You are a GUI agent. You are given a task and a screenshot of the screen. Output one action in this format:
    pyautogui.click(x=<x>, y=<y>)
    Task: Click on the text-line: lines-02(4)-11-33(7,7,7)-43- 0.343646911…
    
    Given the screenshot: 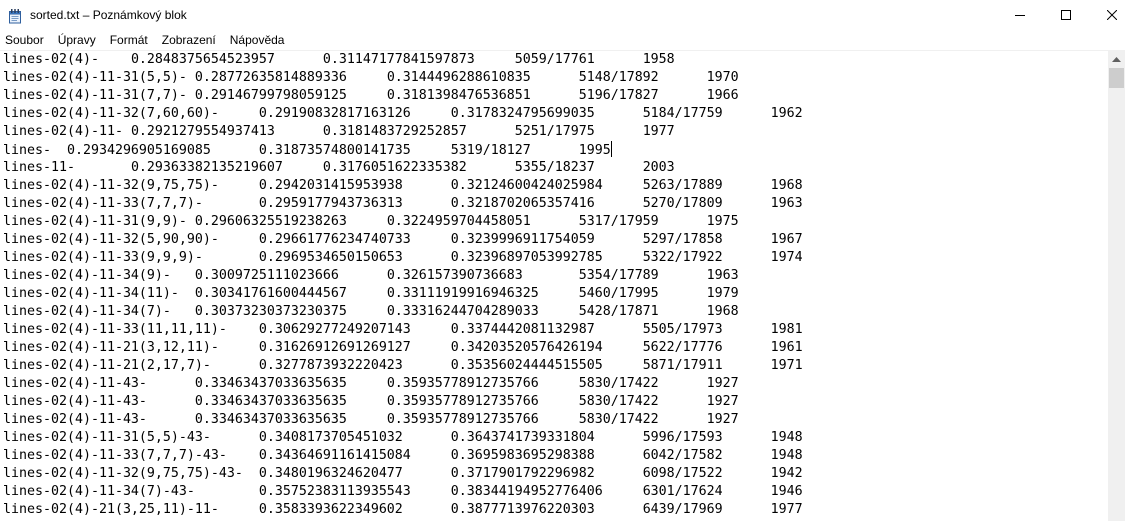 What is the action you would take?
    pyautogui.click(x=555, y=456)
    